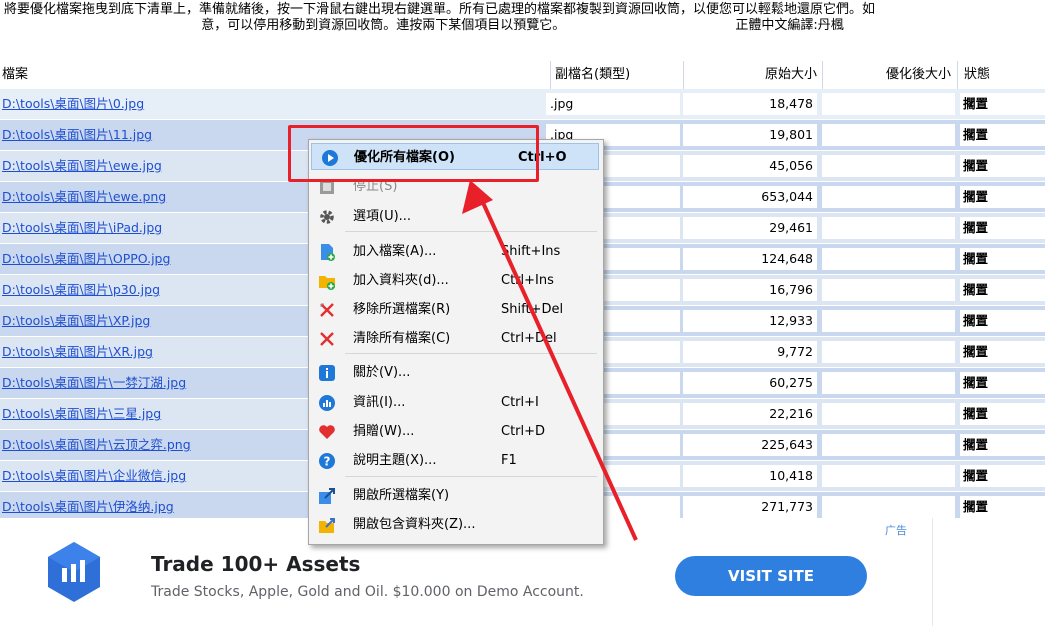 The height and width of the screenshot is (626, 1045). Describe the element at coordinates (74, 572) in the screenshot. I see `ad-logo-icon` at that location.